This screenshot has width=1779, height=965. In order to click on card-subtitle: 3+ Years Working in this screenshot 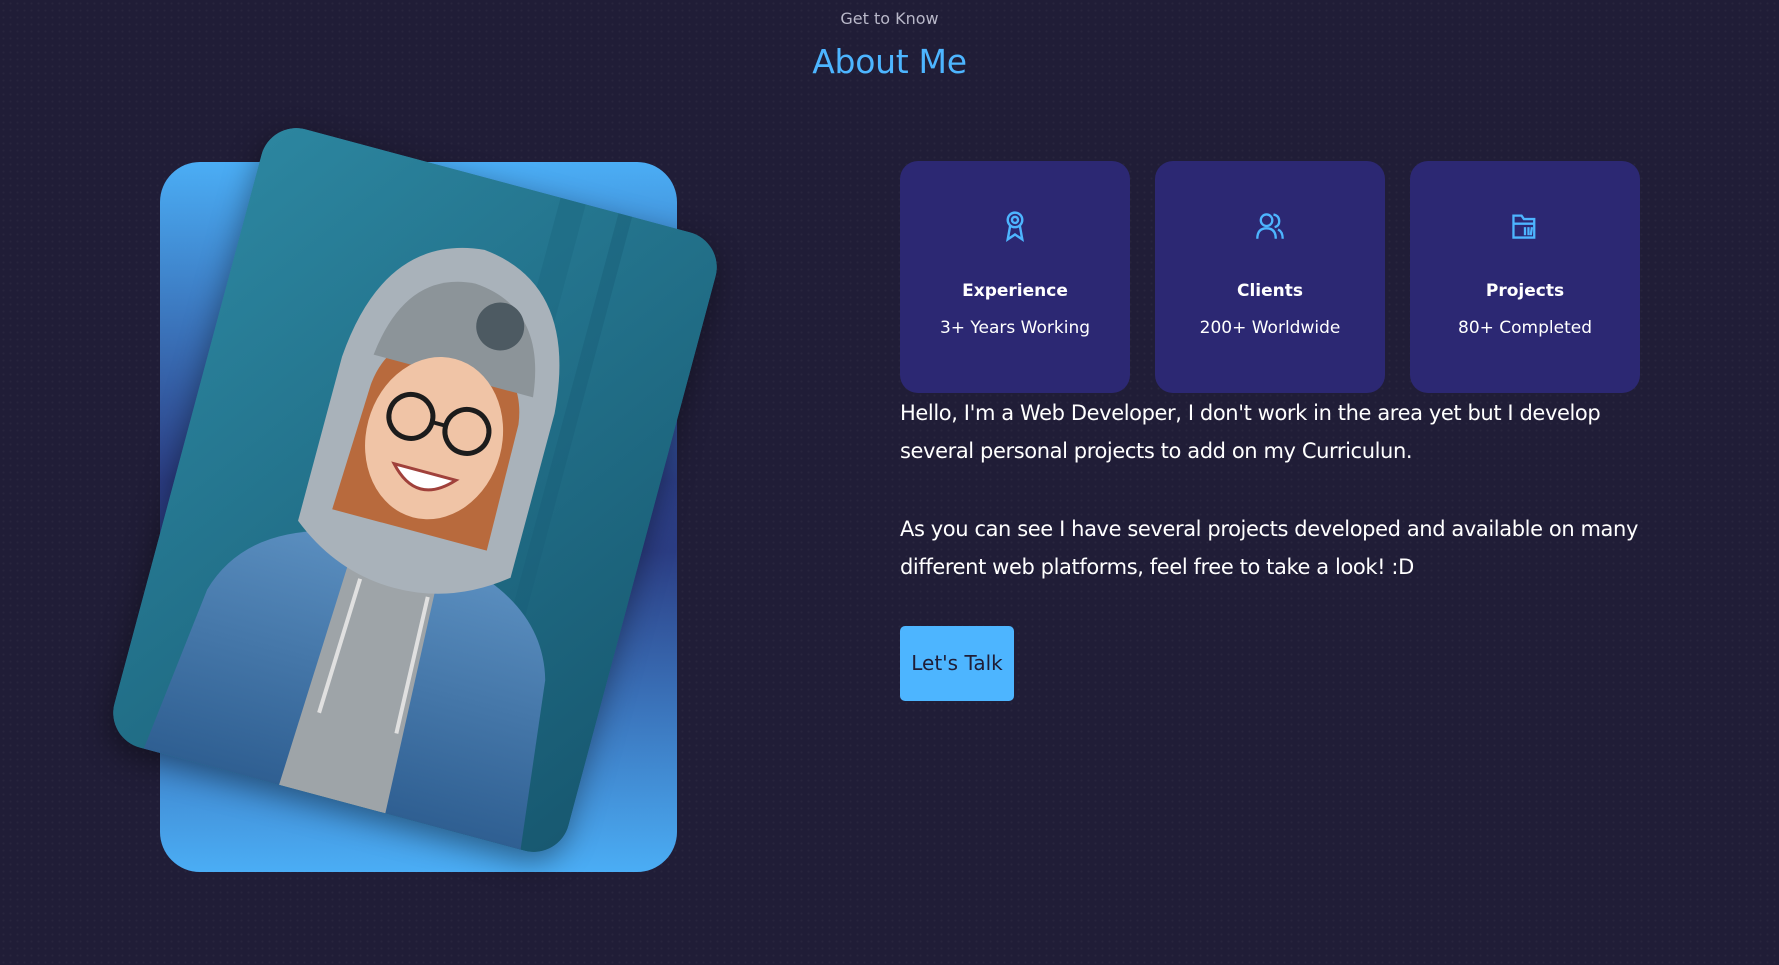, I will do `click(1015, 328)`.